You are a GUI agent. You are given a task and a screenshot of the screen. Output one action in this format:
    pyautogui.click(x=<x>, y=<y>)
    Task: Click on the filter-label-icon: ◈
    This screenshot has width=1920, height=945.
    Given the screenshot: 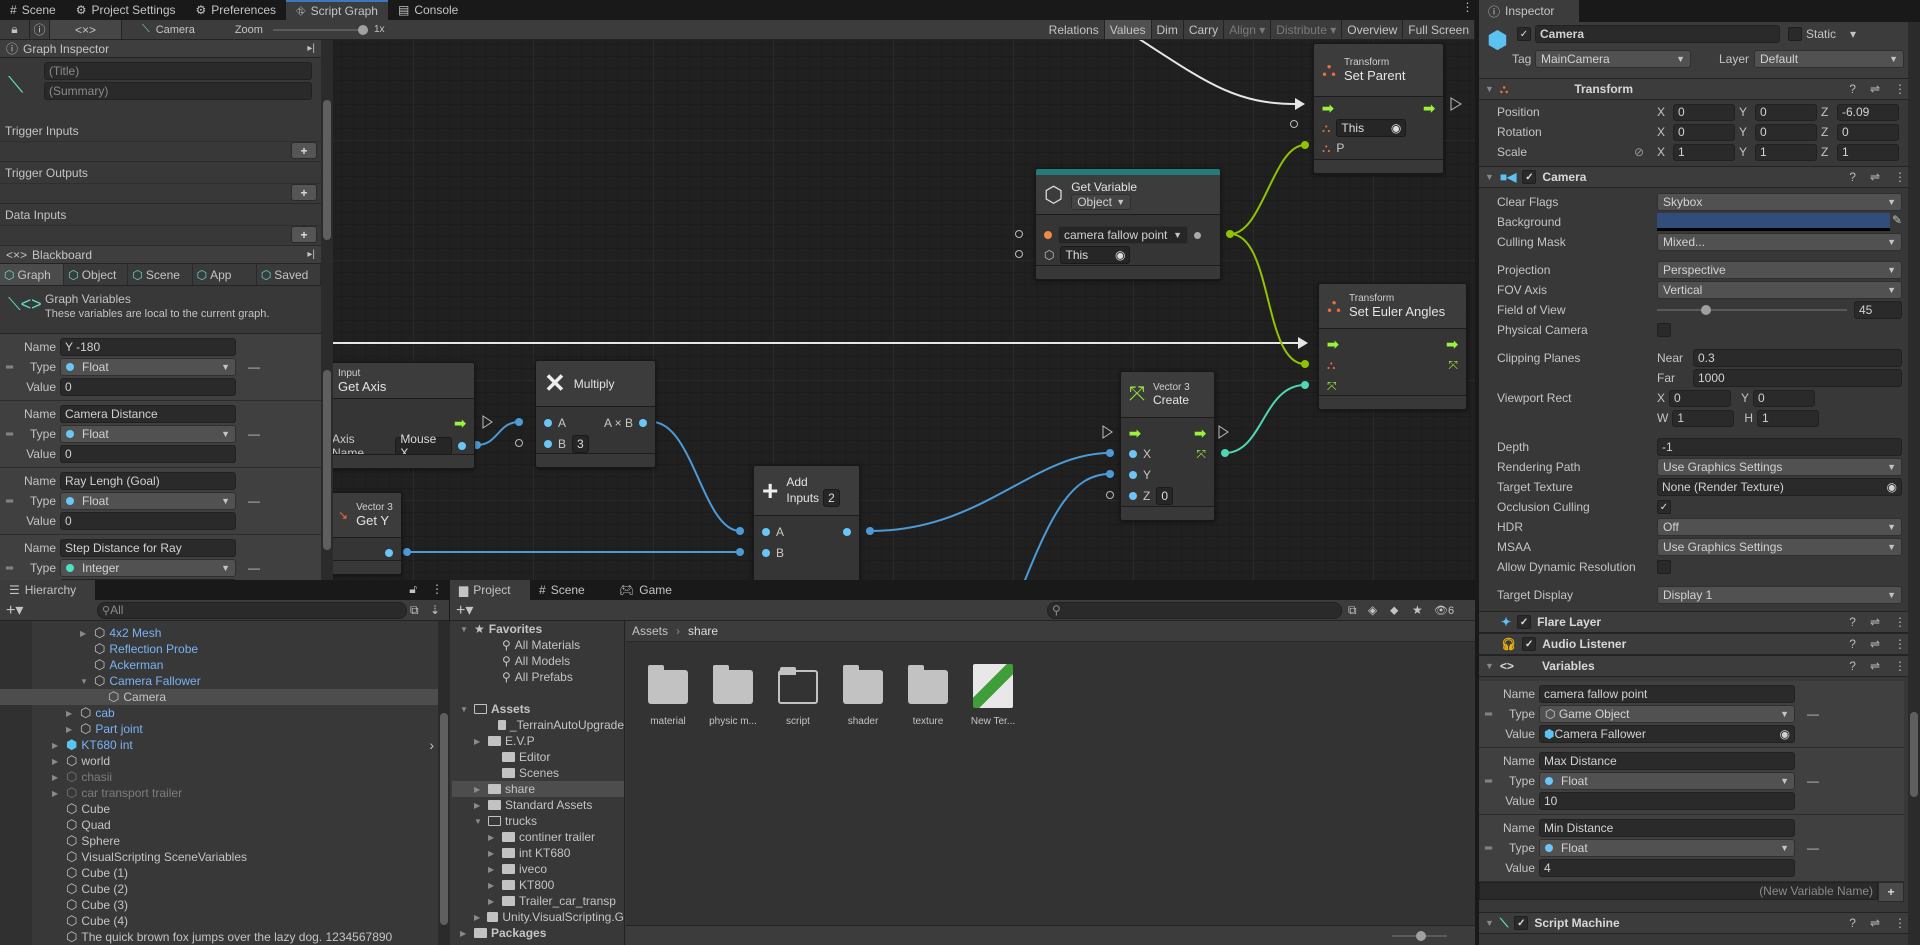 What is the action you would take?
    pyautogui.click(x=1372, y=610)
    